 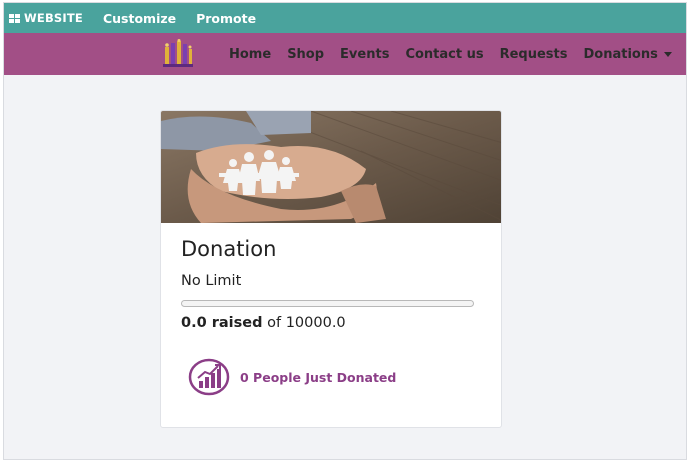 What do you see at coordinates (229, 249) in the screenshot?
I see `donation-title: Donation` at bounding box center [229, 249].